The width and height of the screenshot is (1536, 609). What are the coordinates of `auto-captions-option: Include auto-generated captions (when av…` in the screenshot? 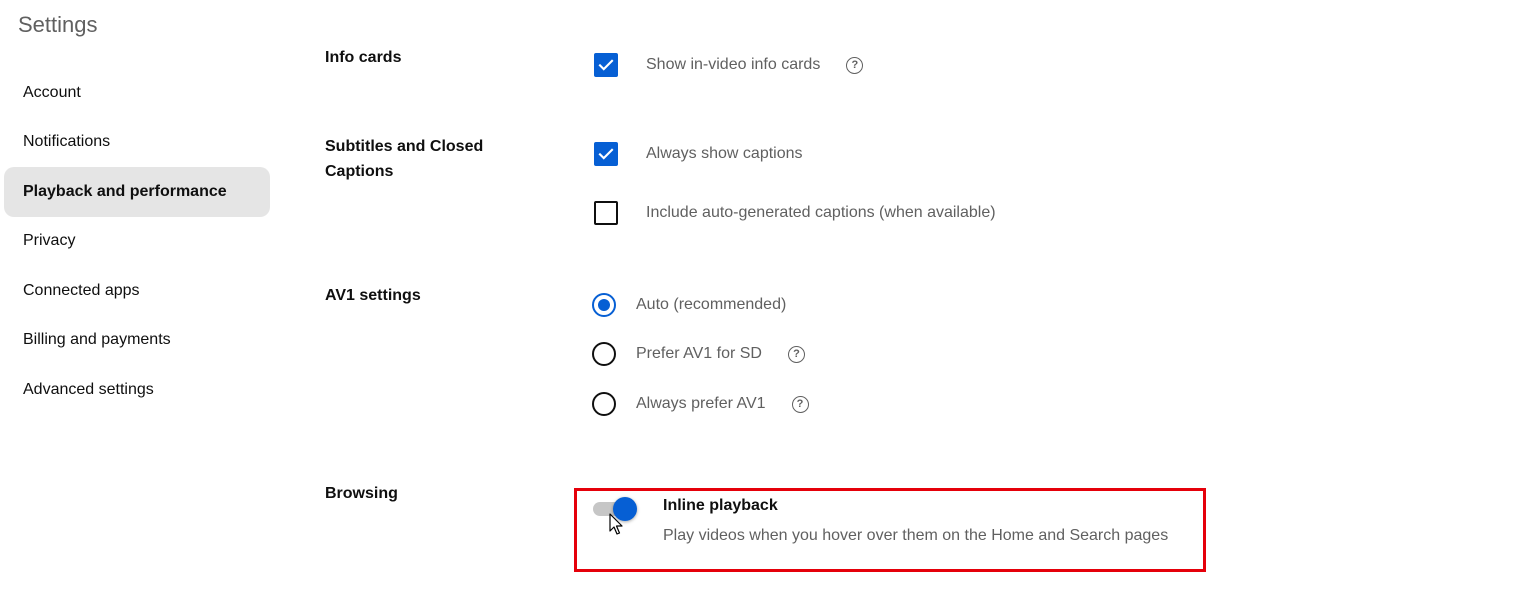 It's located at (795, 213).